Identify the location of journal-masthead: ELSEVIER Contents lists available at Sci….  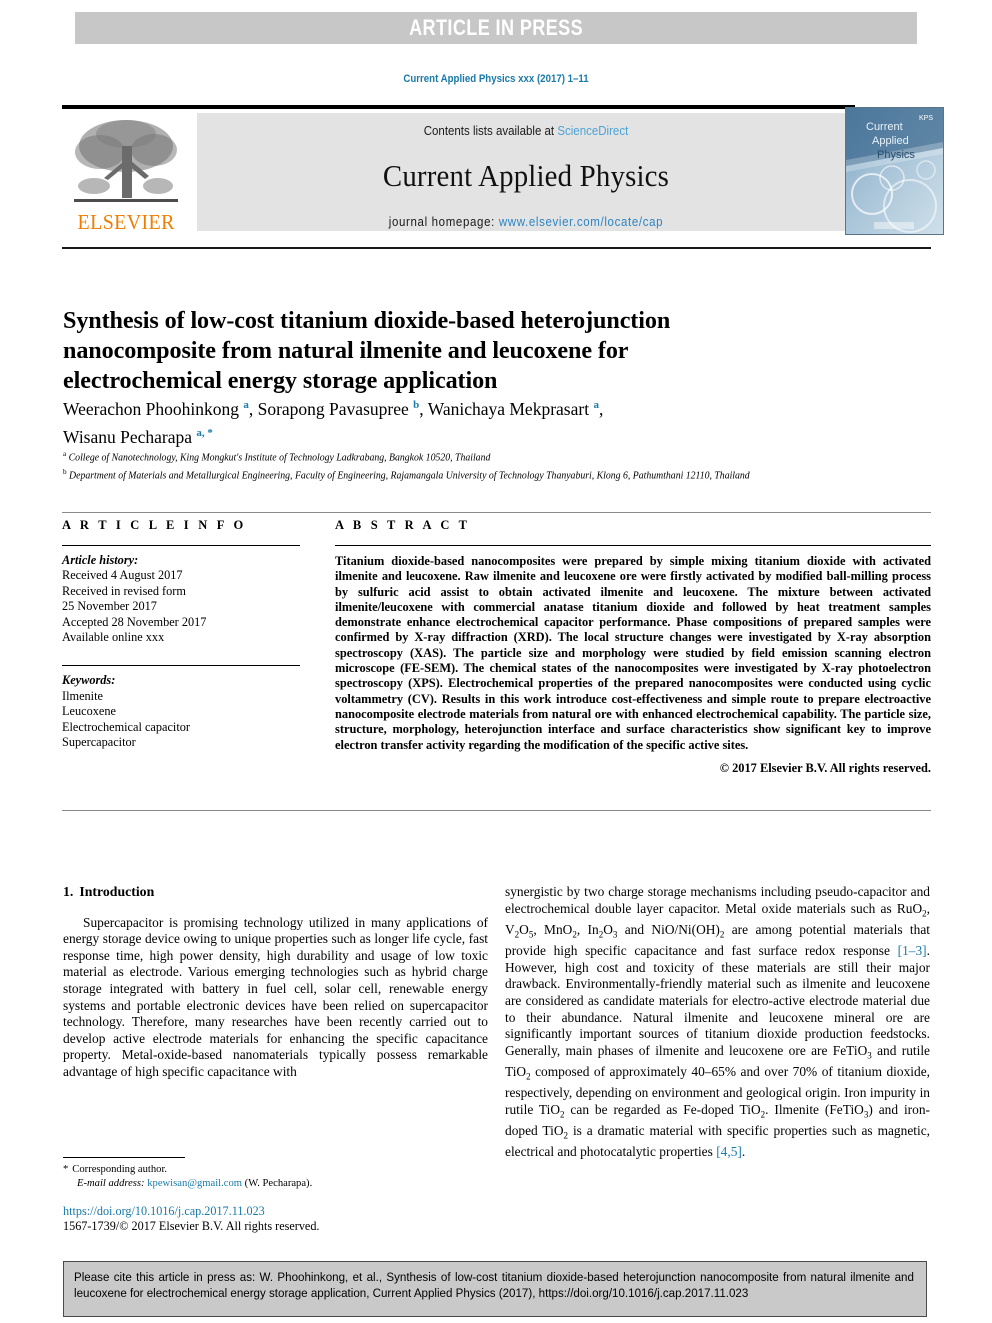
(503, 170).